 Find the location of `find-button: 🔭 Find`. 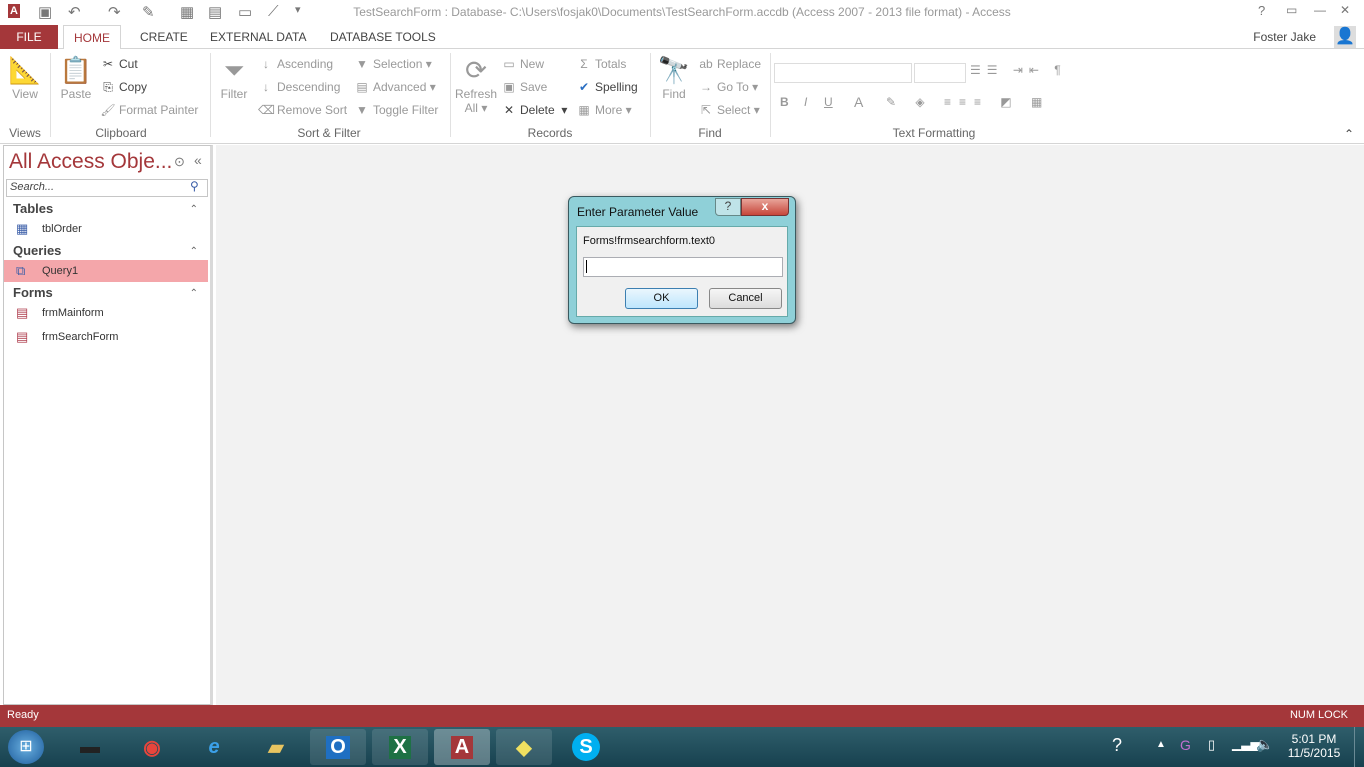

find-button: 🔭 Find is located at coordinates (674, 77).